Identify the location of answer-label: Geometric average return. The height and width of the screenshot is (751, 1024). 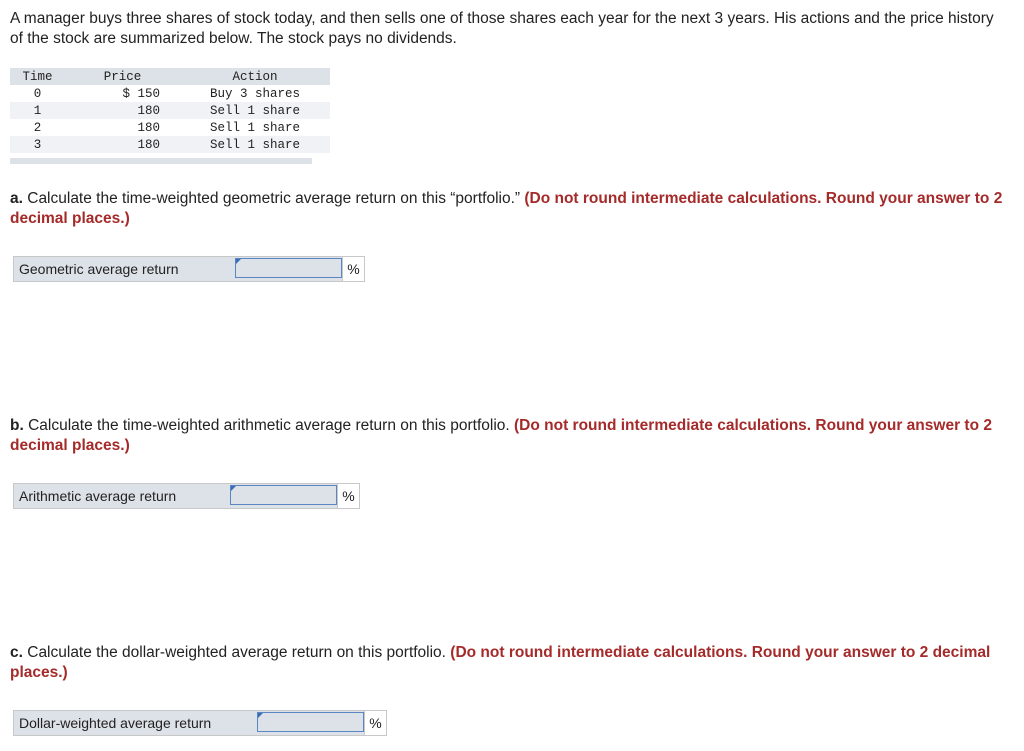
(99, 269).